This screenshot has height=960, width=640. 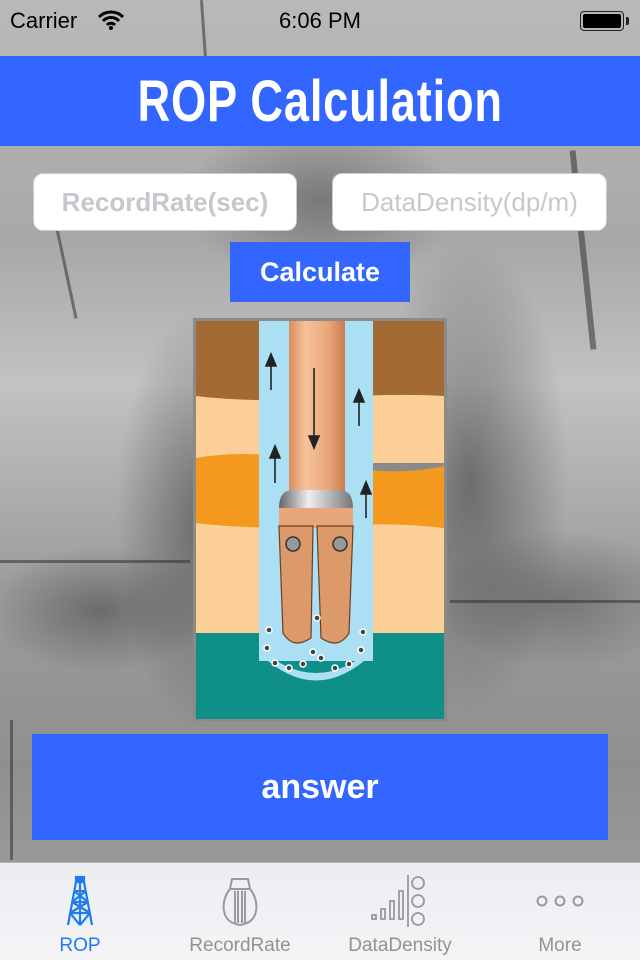 I want to click on title-banner: ROP Calculation, so click(x=320, y=101).